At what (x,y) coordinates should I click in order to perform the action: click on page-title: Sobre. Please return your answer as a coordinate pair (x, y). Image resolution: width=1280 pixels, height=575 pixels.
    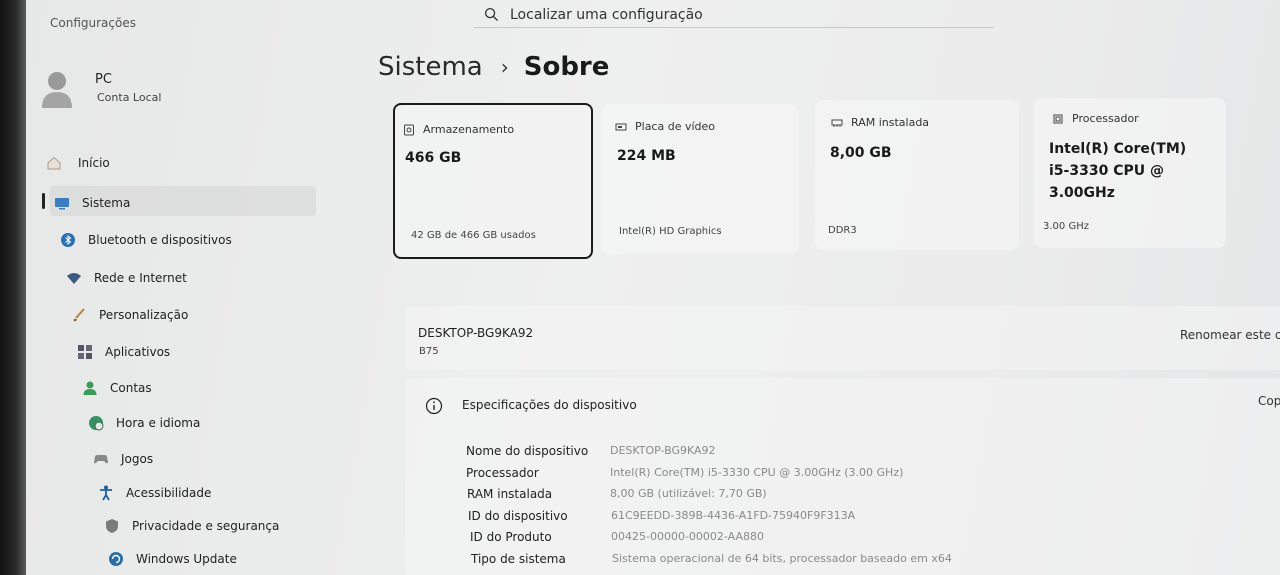
    Looking at the image, I should click on (566, 67).